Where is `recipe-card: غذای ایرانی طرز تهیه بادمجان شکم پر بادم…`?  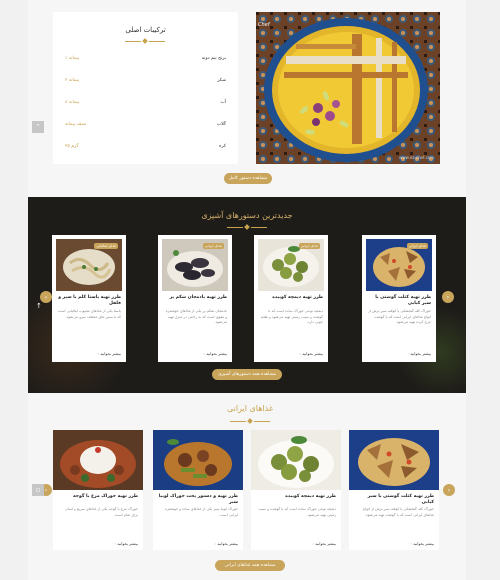 recipe-card: غذای ایرانی طرز تهیه بادمجان شکم پر بادم… is located at coordinates (195, 298).